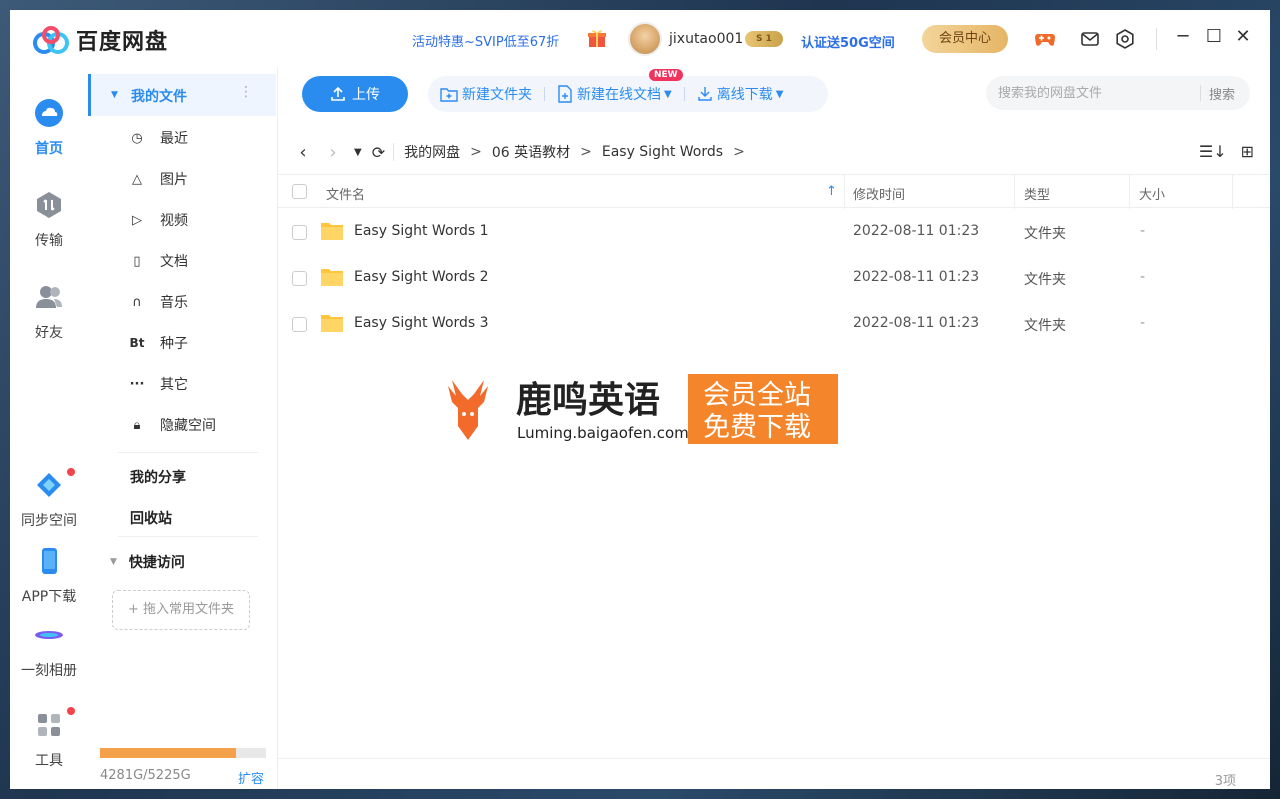  I want to click on upload-icon, so click(338, 93).